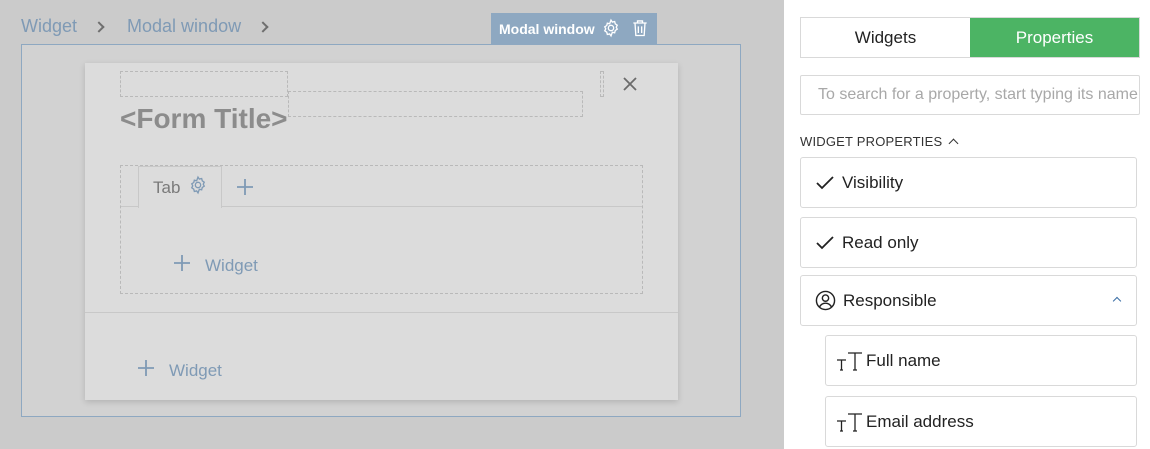  Describe the element at coordinates (825, 300) in the screenshot. I see `user-circle-icon` at that location.